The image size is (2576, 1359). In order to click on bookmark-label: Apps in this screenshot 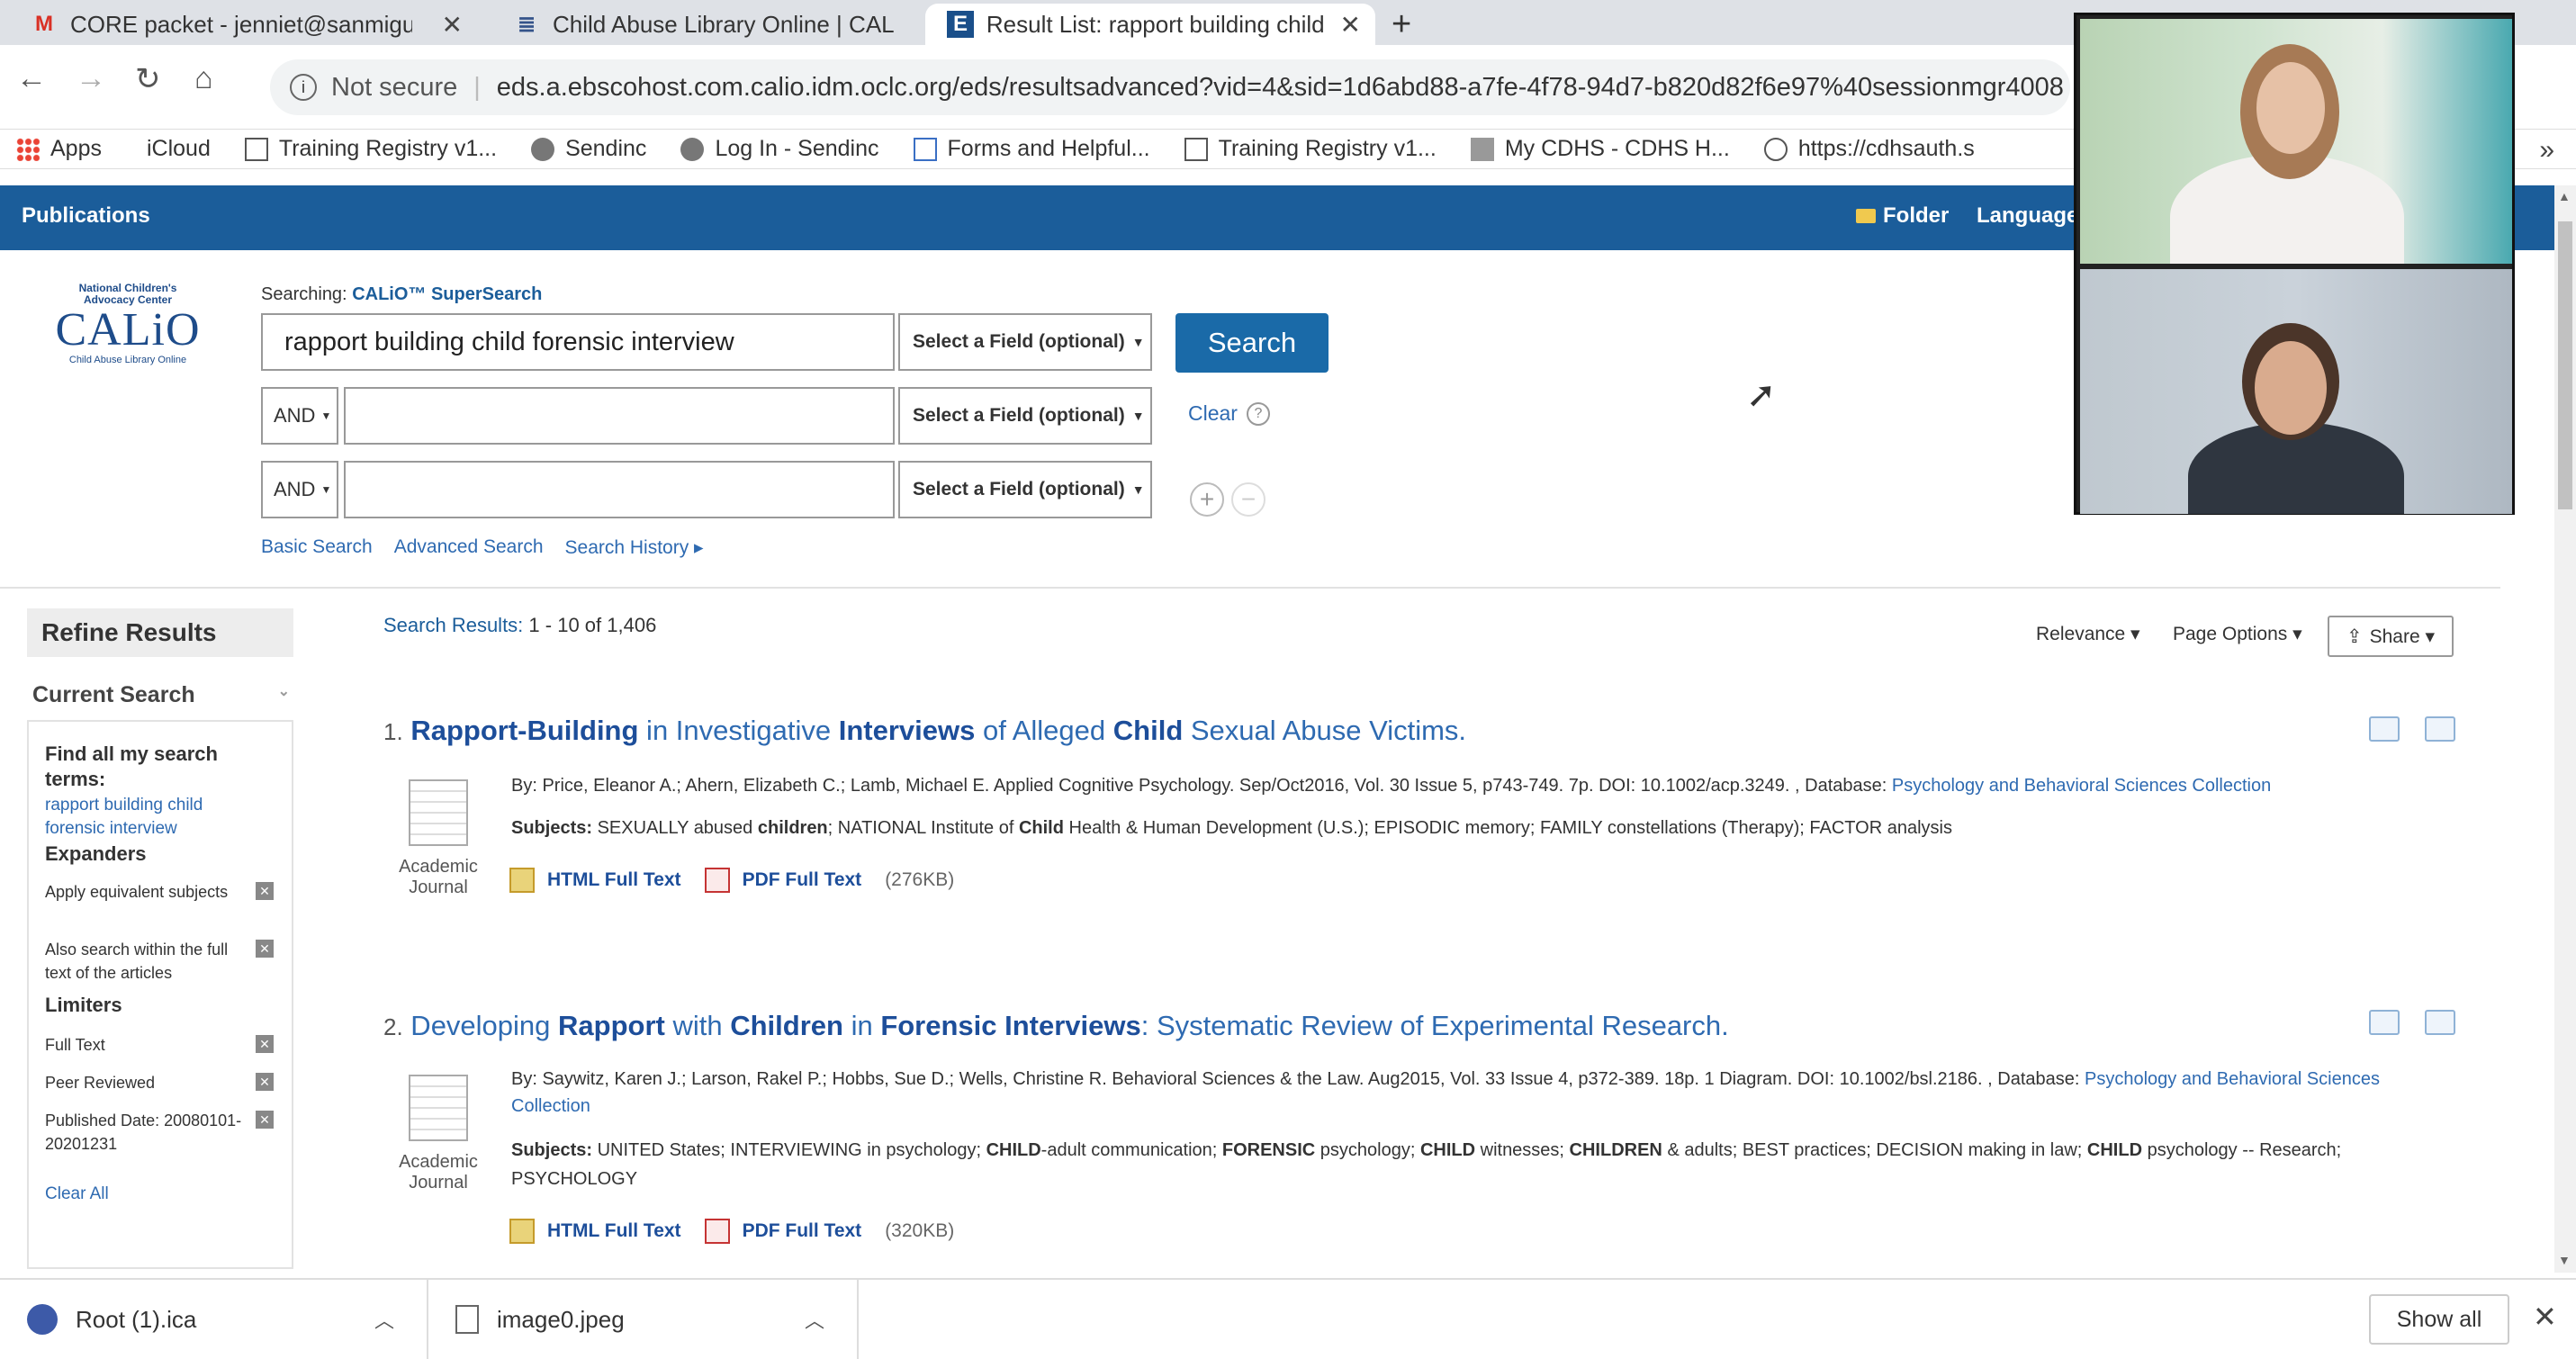, I will do `click(76, 148)`.